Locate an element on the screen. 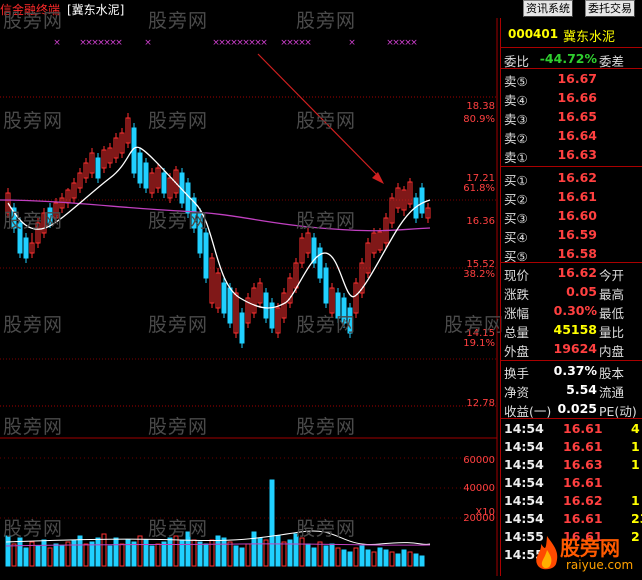 Image resolution: width=642 pixels, height=580 pixels. quote-header: 000401 冀东水泥 is located at coordinates (571, 33).